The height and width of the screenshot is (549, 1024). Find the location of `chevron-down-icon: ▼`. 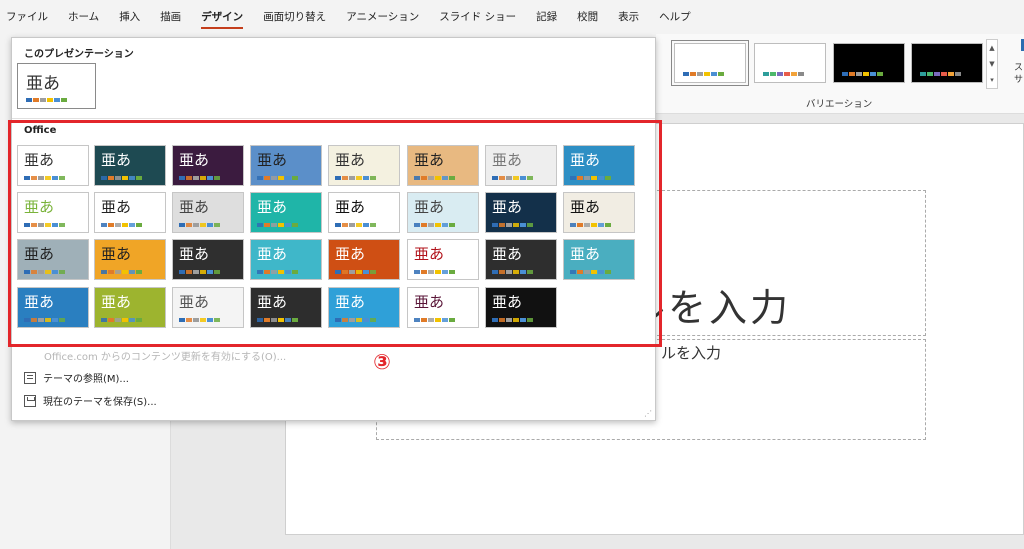

chevron-down-icon: ▼ is located at coordinates (992, 64).